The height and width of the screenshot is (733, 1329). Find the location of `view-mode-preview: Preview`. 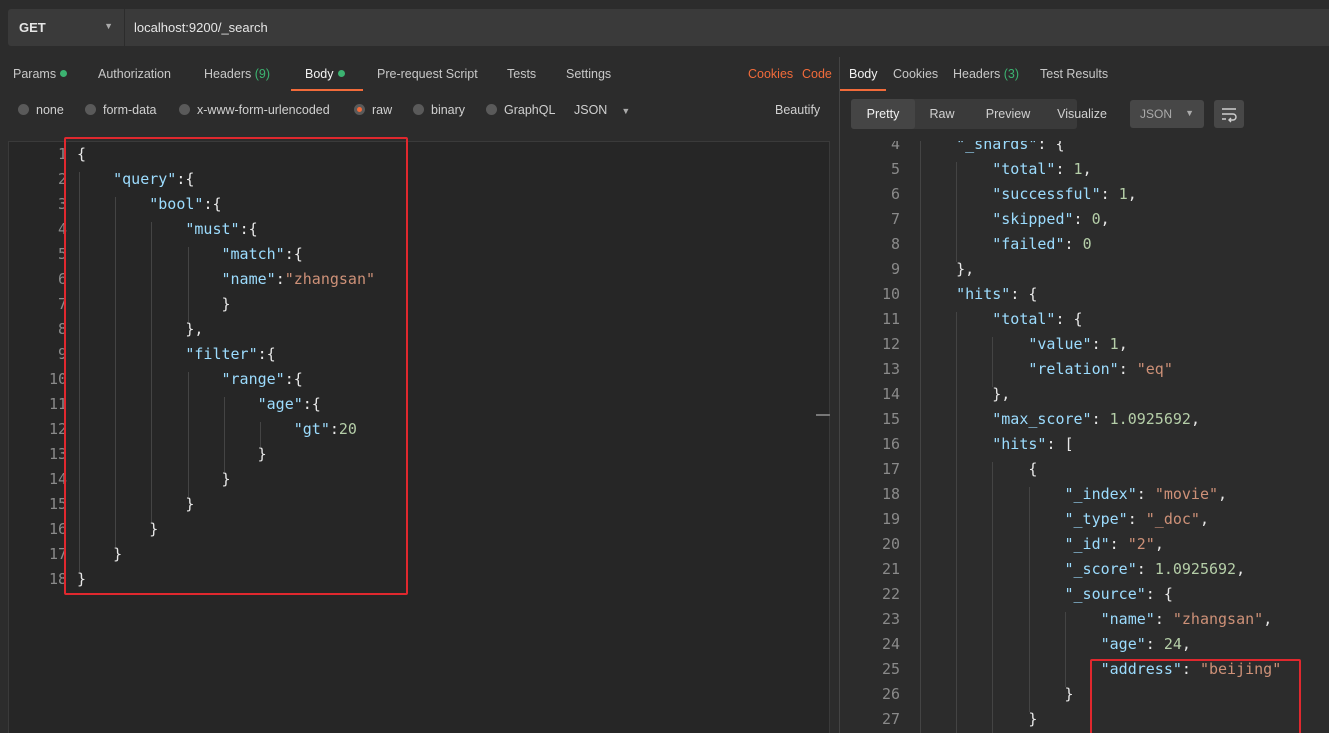

view-mode-preview: Preview is located at coordinates (1008, 114).